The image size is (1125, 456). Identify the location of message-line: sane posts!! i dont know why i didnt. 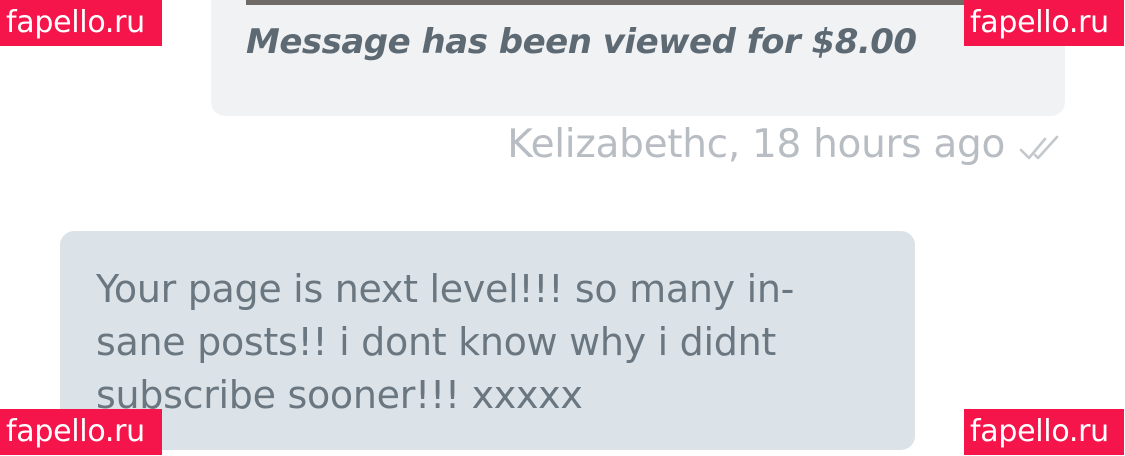
(436, 342).